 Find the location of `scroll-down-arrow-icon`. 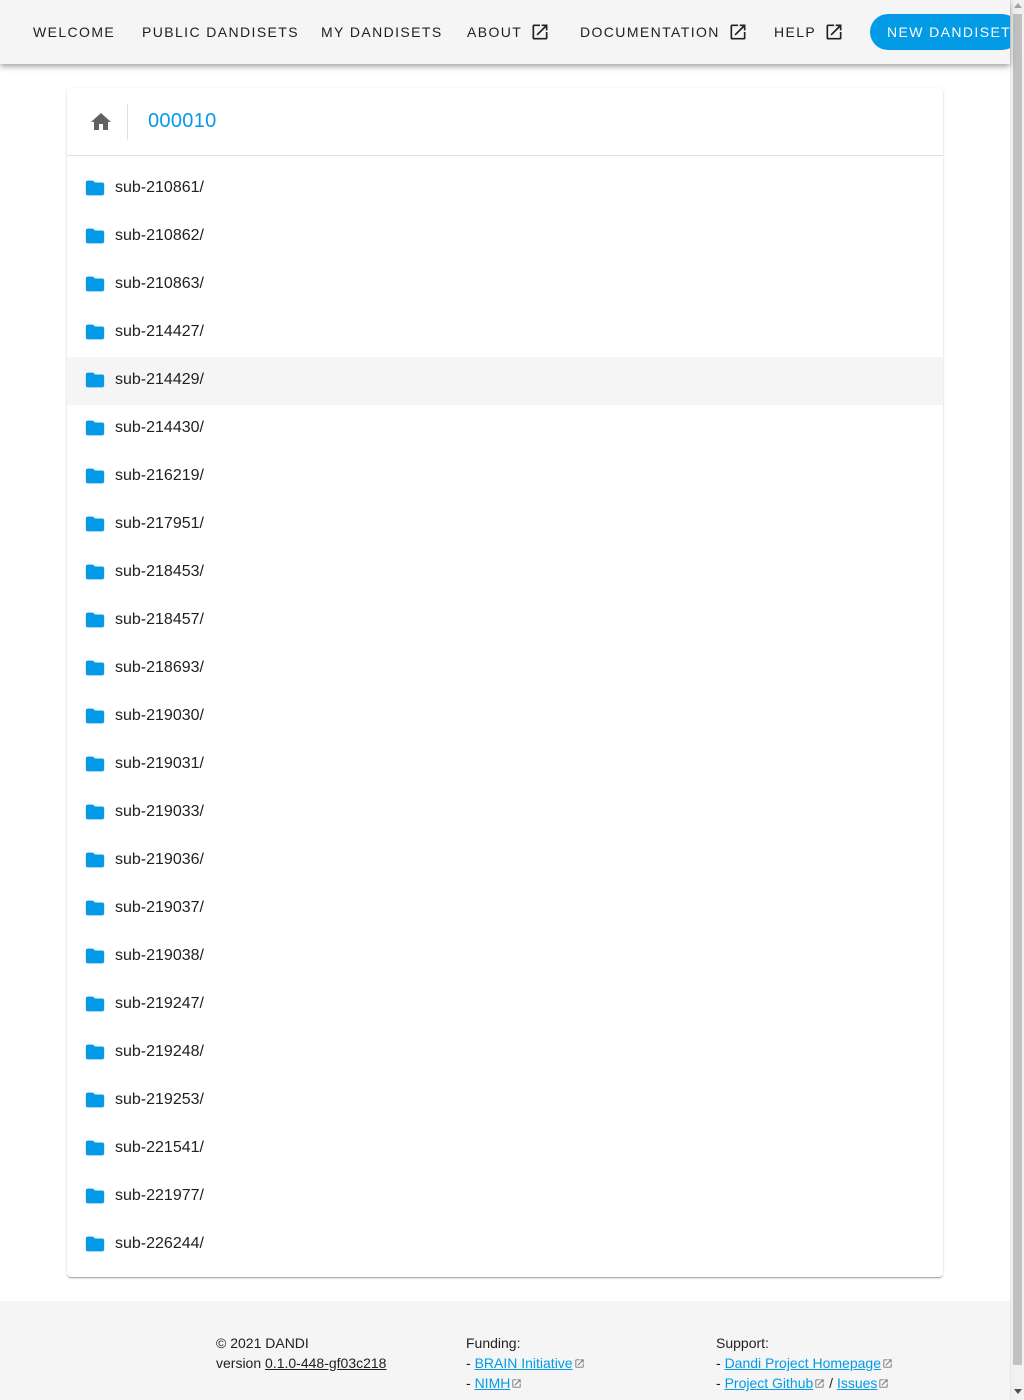

scroll-down-arrow-icon is located at coordinates (1018, 1391).